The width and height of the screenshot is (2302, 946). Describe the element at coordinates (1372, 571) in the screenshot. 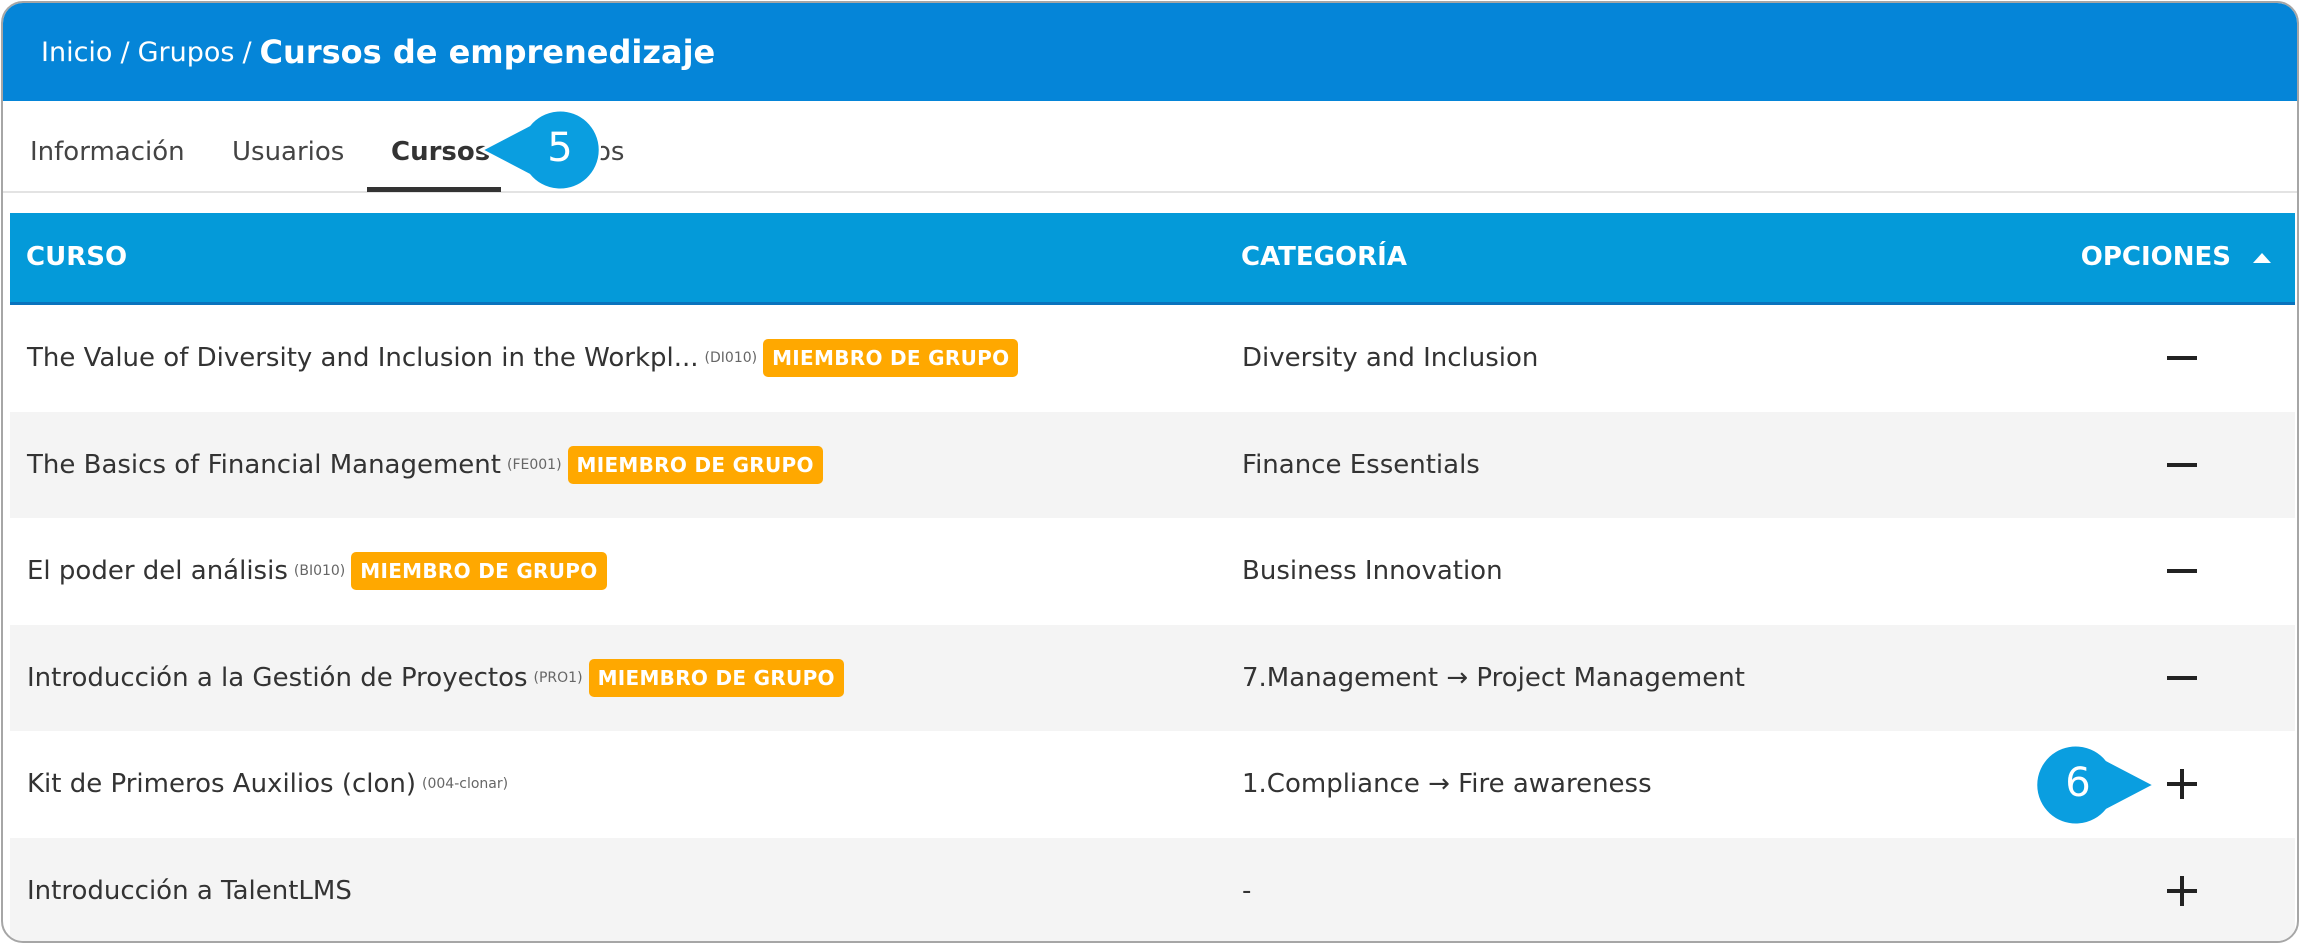

I see `category-cell: Business Innovation` at that location.